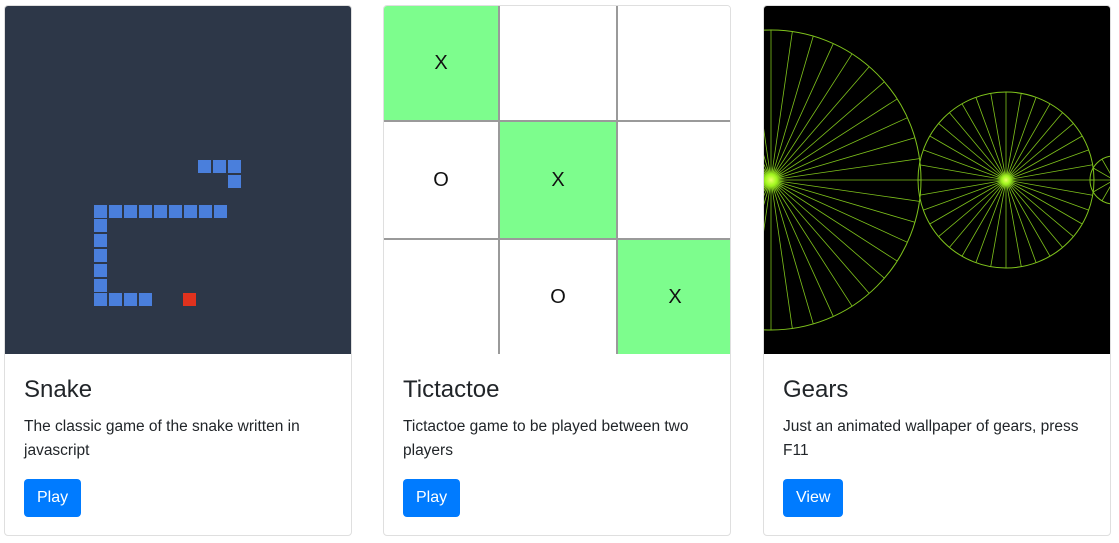  I want to click on snake-food, so click(189, 299).